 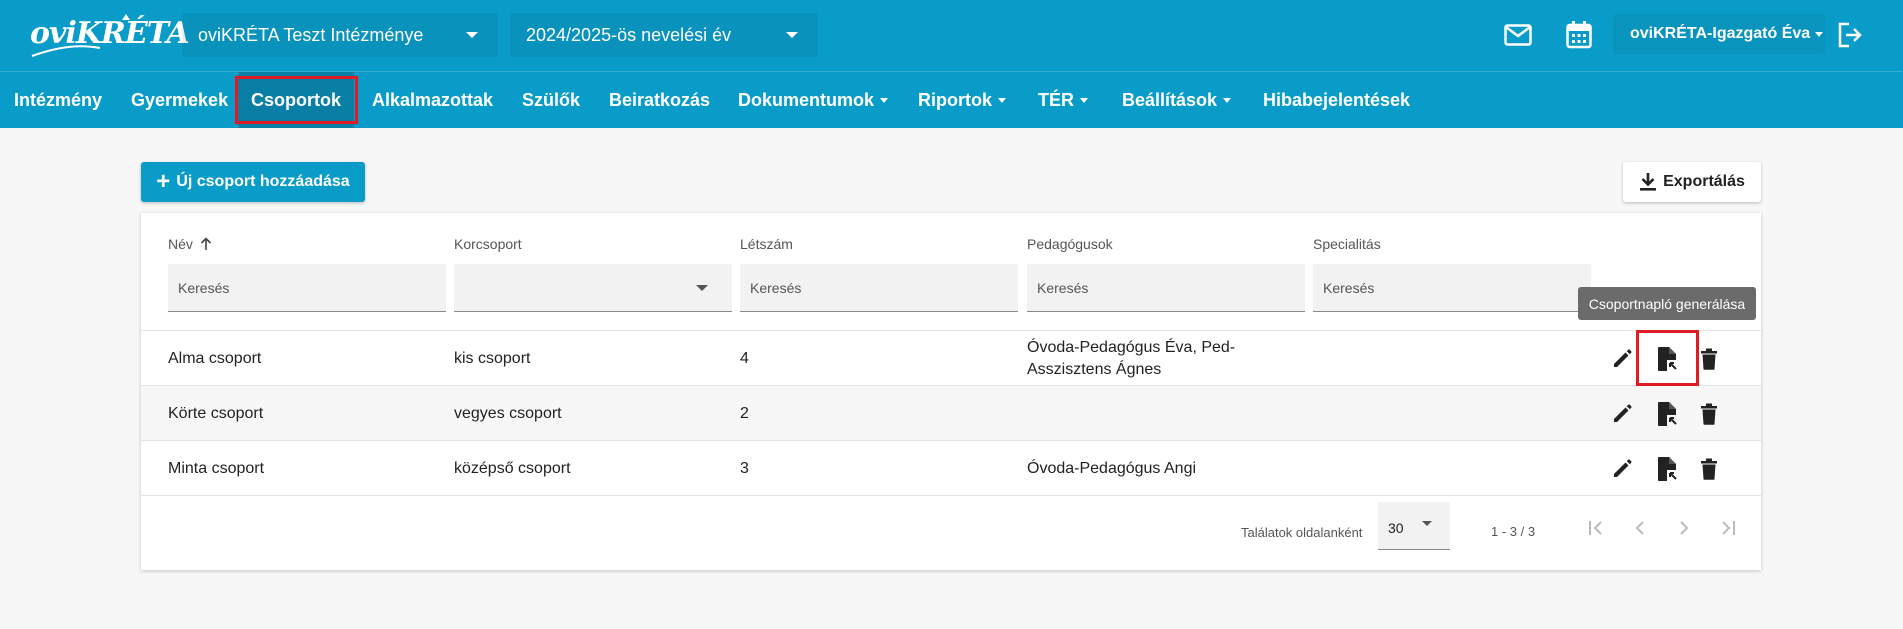 What do you see at coordinates (744, 413) in the screenshot?
I see `cell-headcount: 2` at bounding box center [744, 413].